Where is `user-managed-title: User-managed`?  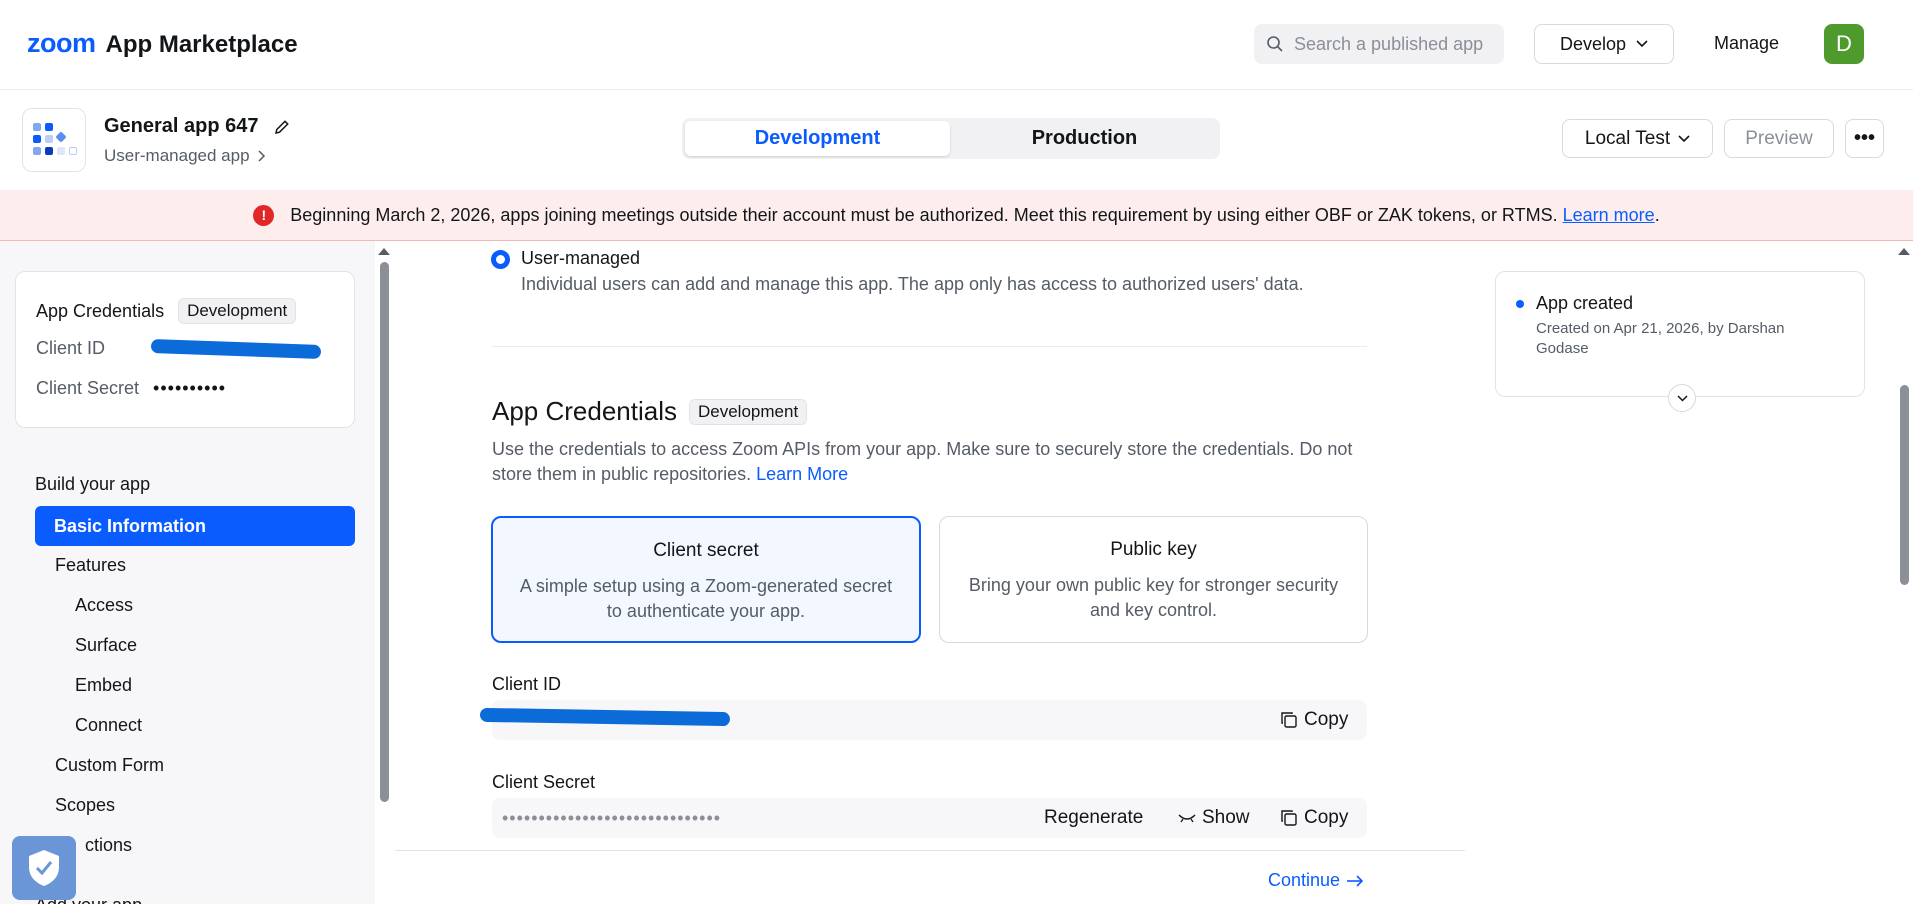 user-managed-title: User-managed is located at coordinates (581, 258).